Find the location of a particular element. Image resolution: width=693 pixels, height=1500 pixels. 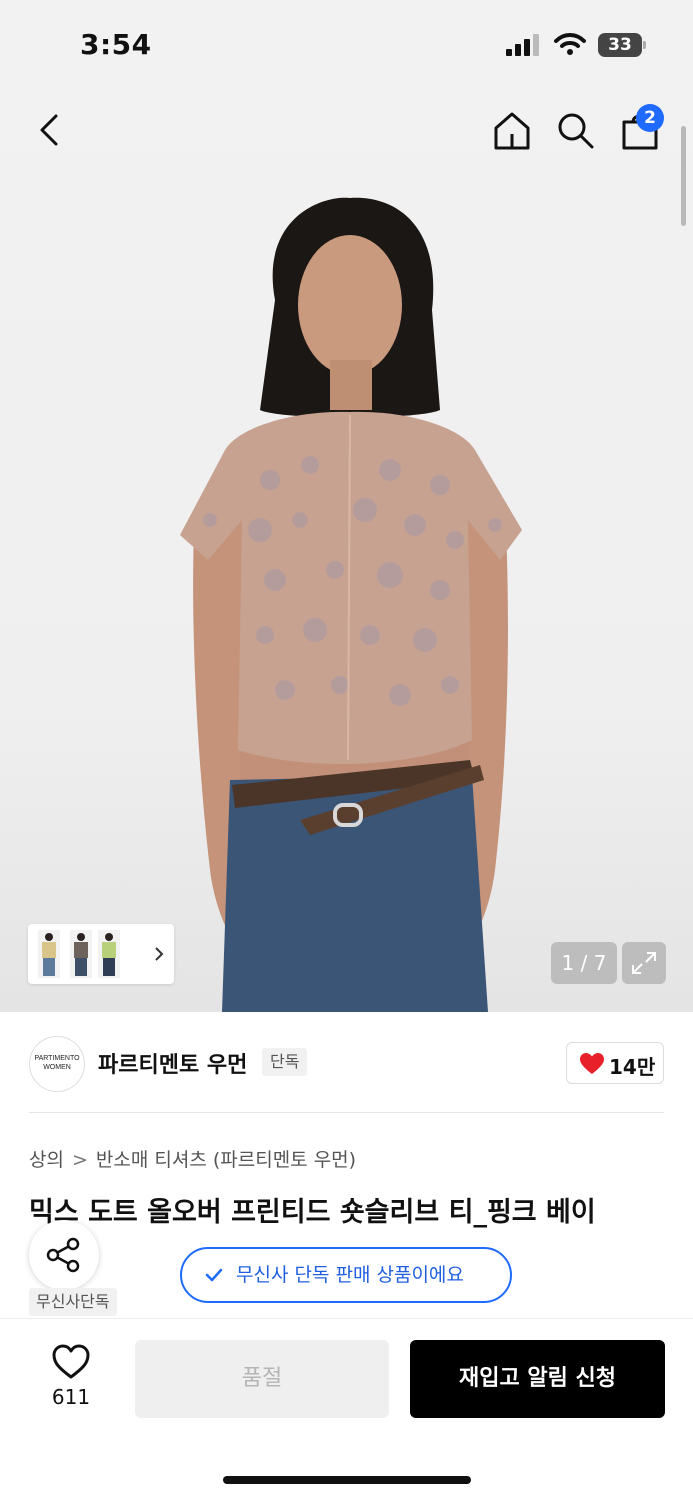

fullscreen-button is located at coordinates (644, 963).